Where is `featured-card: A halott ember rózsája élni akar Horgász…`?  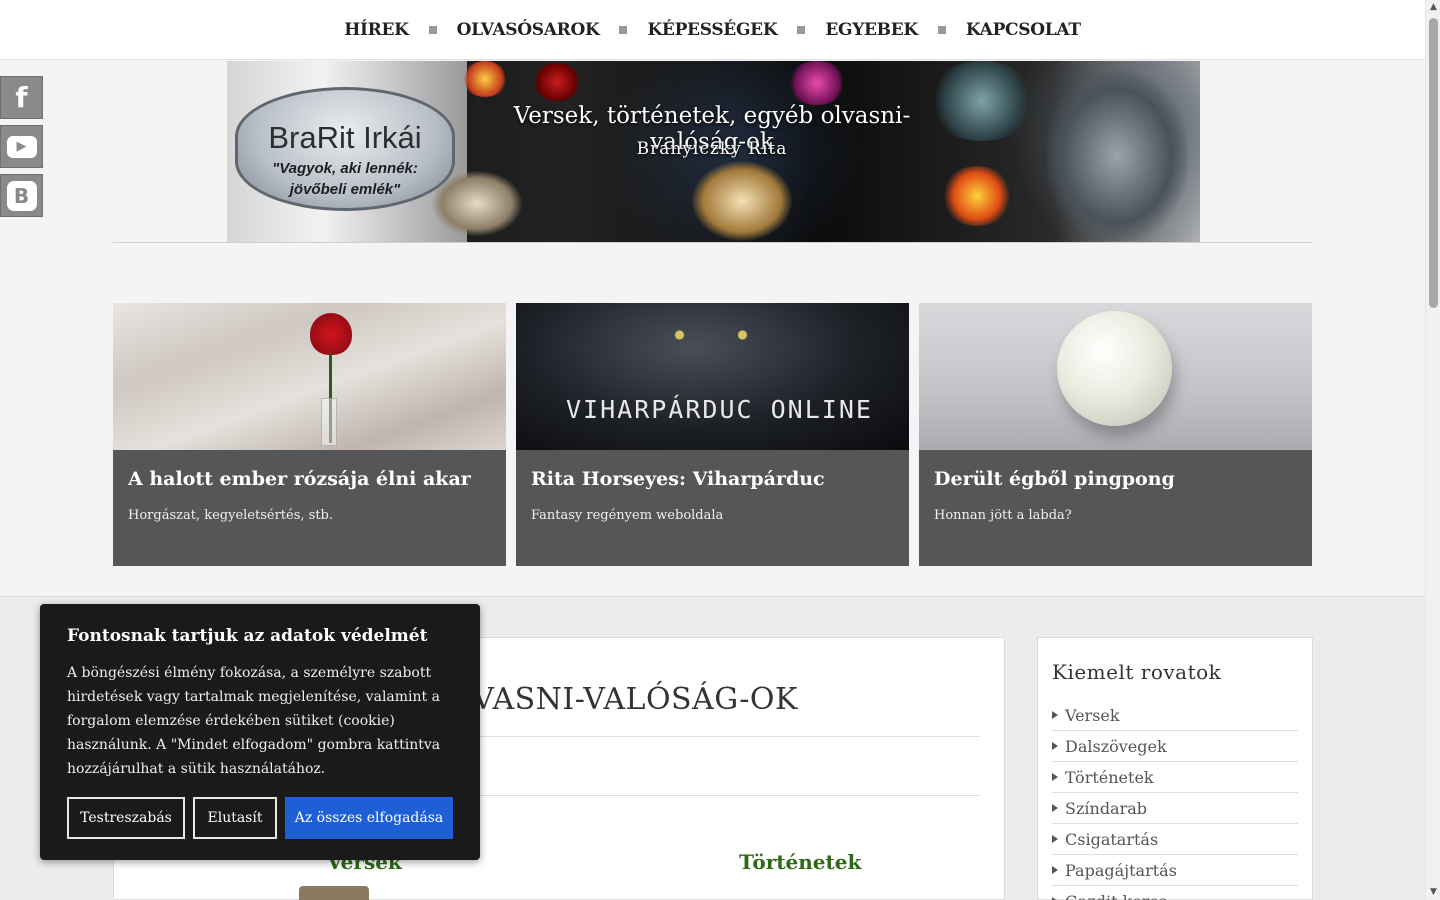 featured-card: A halott ember rózsája élni akar Horgász… is located at coordinates (309, 434).